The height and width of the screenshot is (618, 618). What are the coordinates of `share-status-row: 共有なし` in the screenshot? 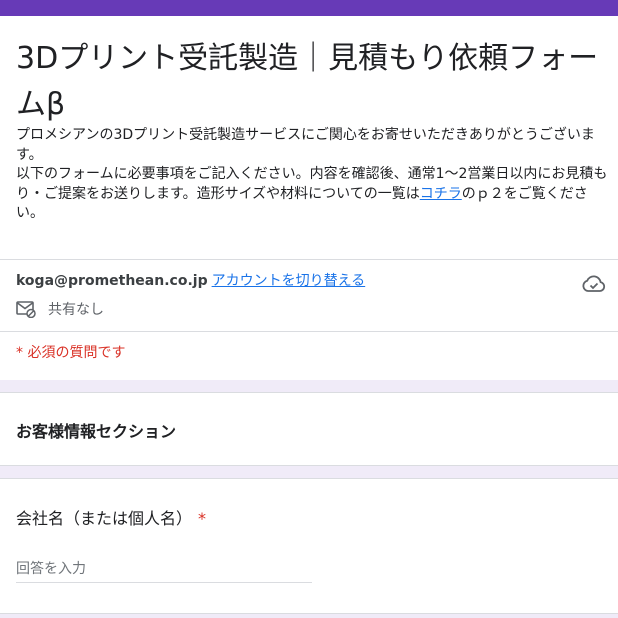 It's located at (60, 309).